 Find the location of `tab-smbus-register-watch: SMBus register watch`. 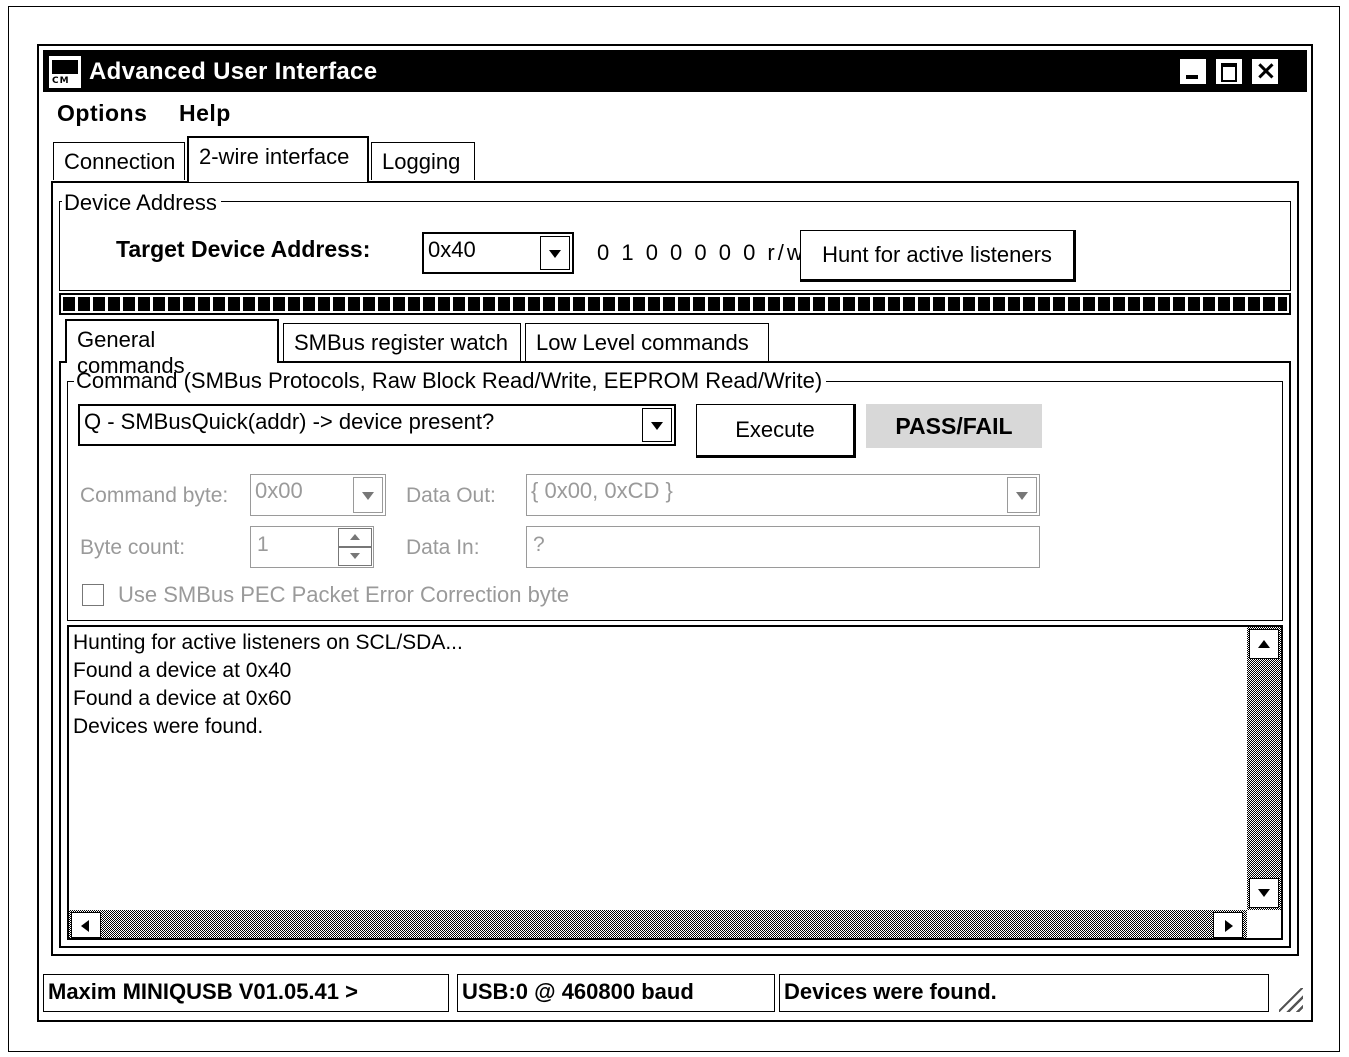

tab-smbus-register-watch: SMBus register watch is located at coordinates (402, 343).